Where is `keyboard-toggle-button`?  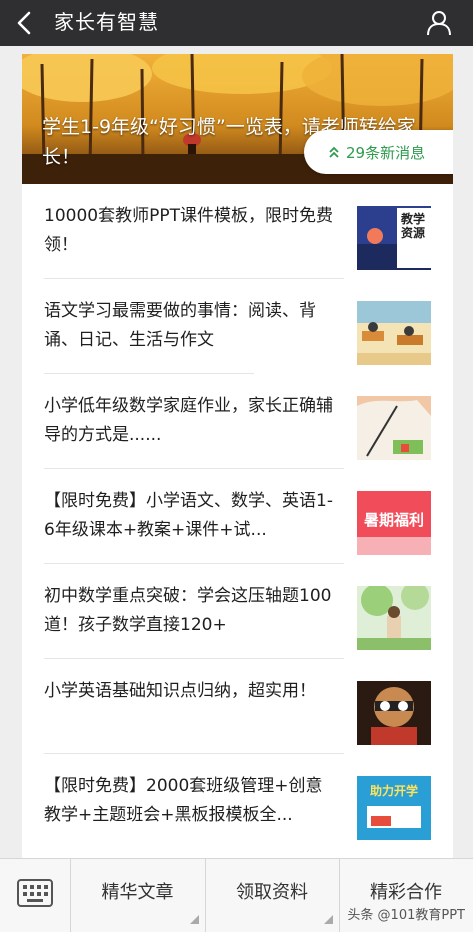
keyboard-toggle-button is located at coordinates (35, 895).